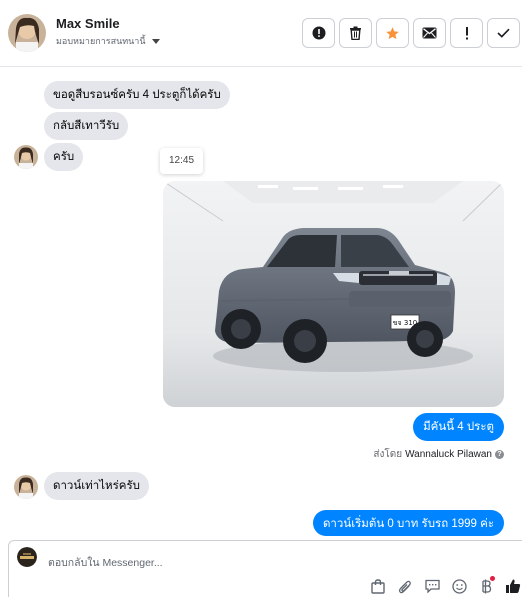 The width and height of the screenshot is (522, 597). I want to click on like-button, so click(513, 586).